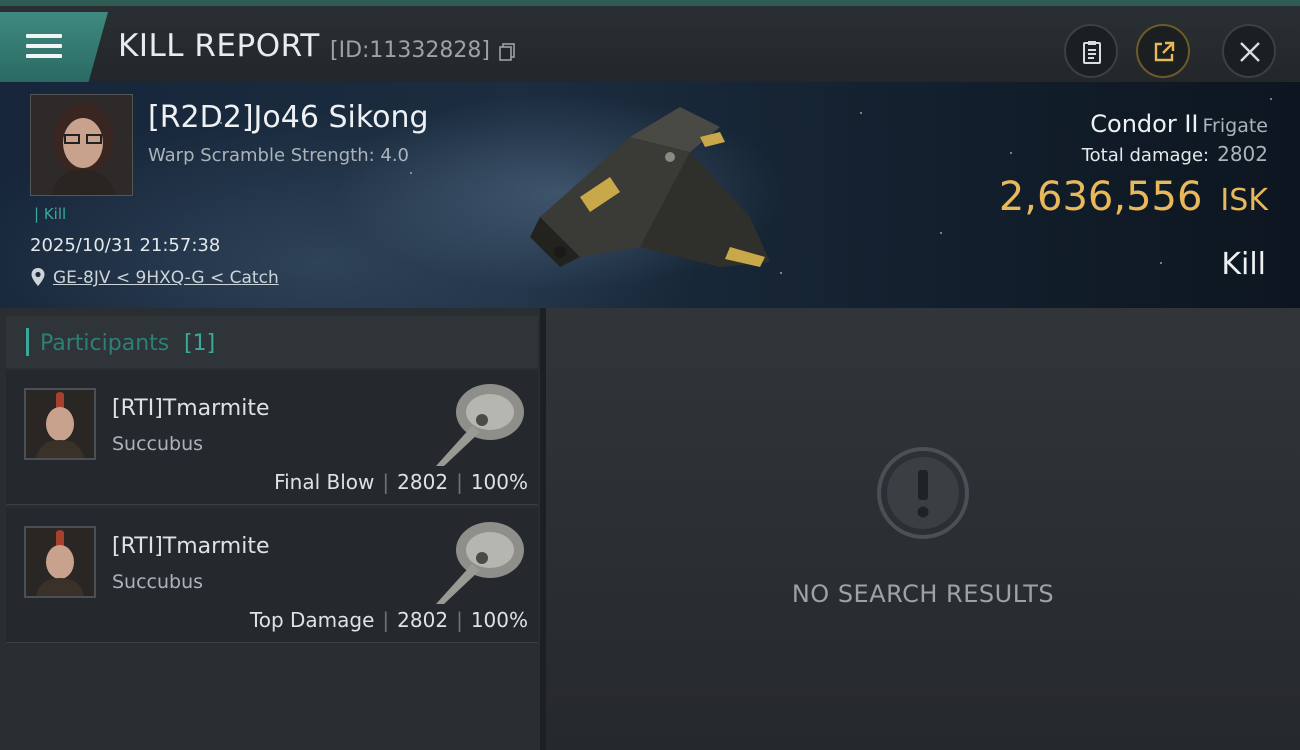 This screenshot has height=750, width=1300. Describe the element at coordinates (219, 46) in the screenshot. I see `page-title: KILL REPORT` at that location.